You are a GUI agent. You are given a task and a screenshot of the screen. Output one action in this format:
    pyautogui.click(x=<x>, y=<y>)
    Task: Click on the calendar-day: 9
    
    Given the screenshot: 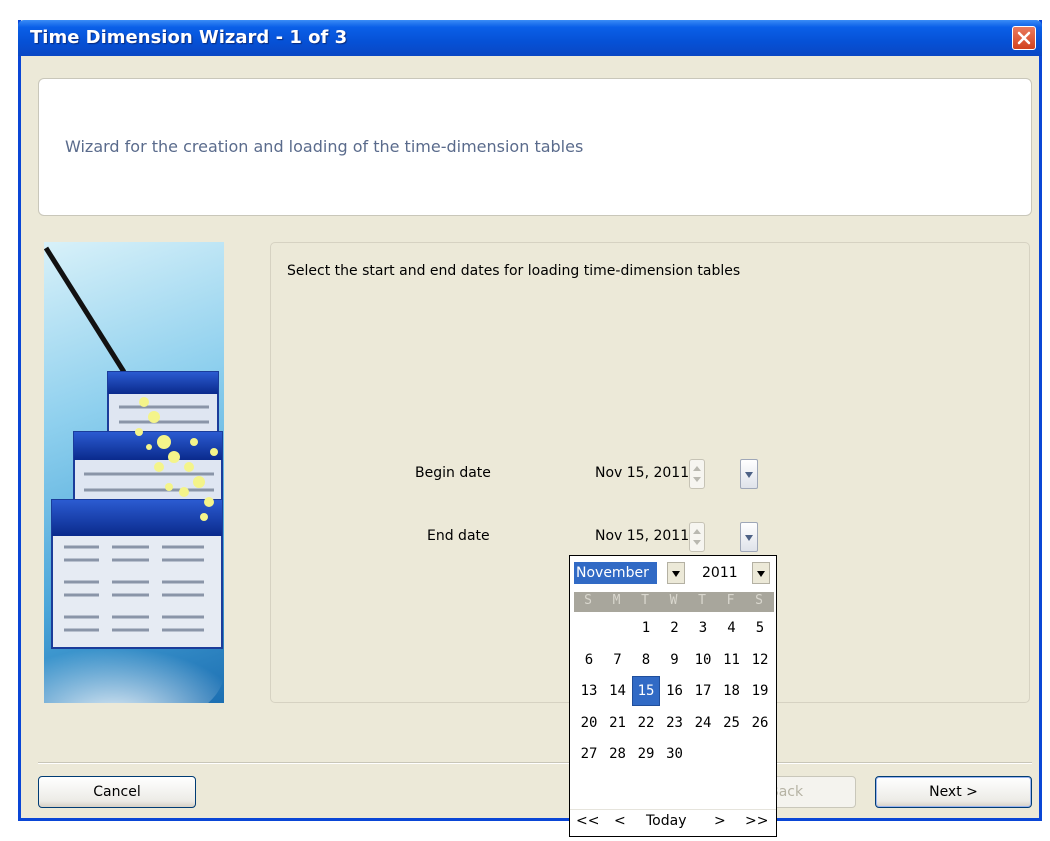 What is the action you would take?
    pyautogui.click(x=675, y=660)
    